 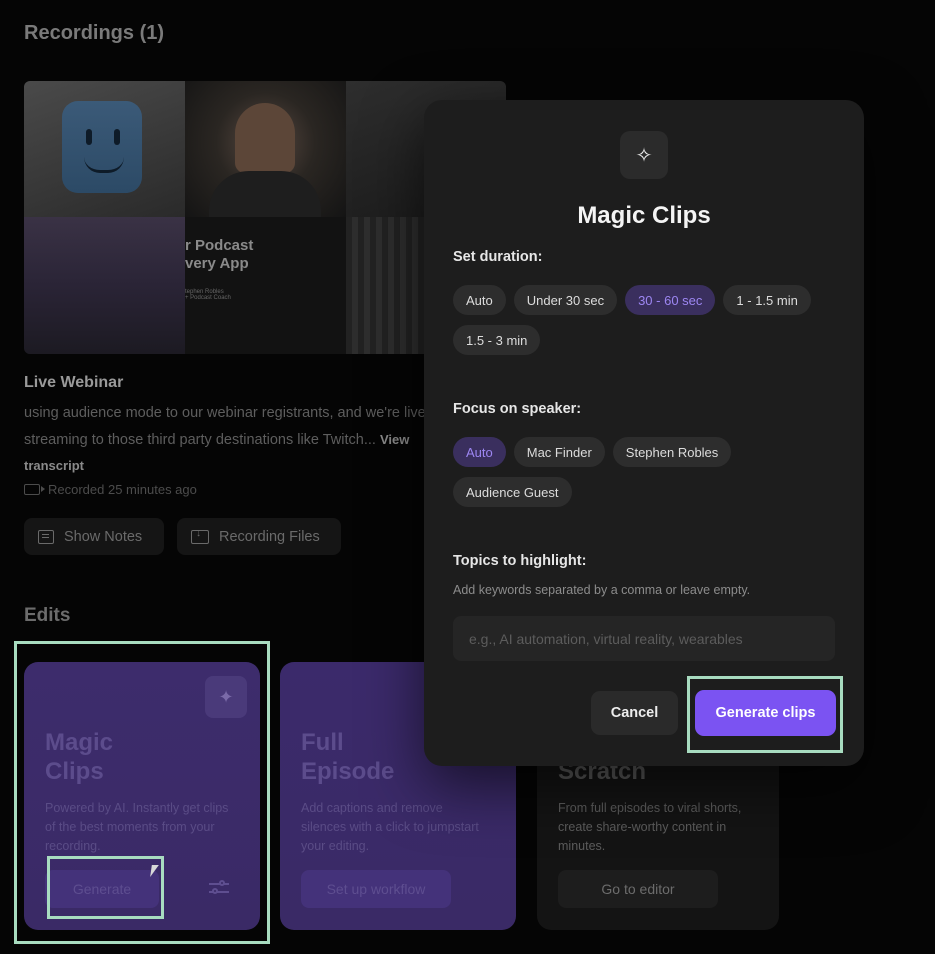 I want to click on recorded-time: Recorded 25 minutes ago, so click(x=110, y=489).